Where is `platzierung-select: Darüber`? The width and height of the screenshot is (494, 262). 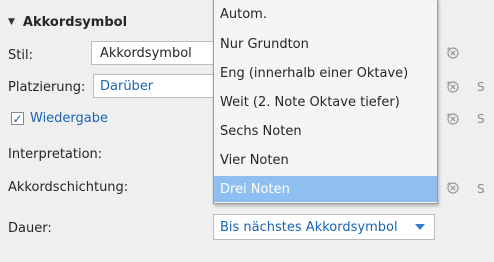
platzierung-select: Darüber is located at coordinates (153, 86).